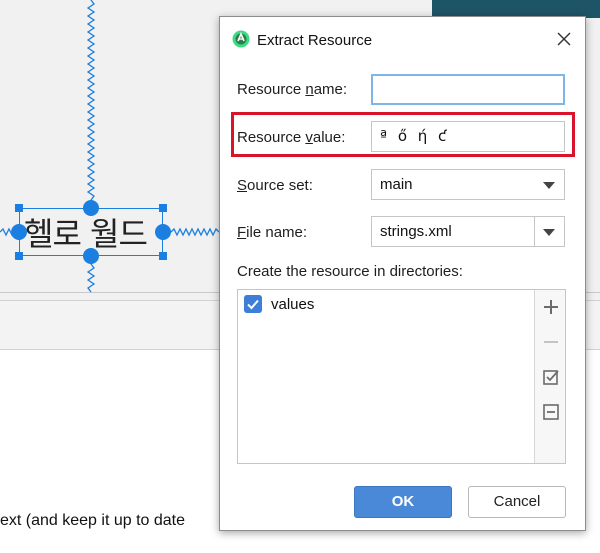  I want to click on resource-value-label: Resource value:, so click(291, 137).